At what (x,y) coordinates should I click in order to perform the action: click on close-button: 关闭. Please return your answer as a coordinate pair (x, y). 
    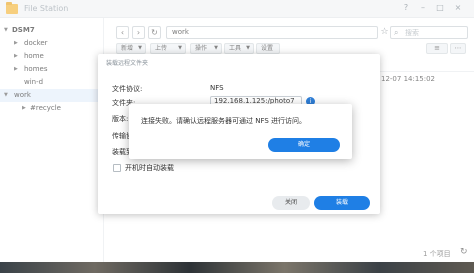
    Looking at the image, I should click on (291, 203).